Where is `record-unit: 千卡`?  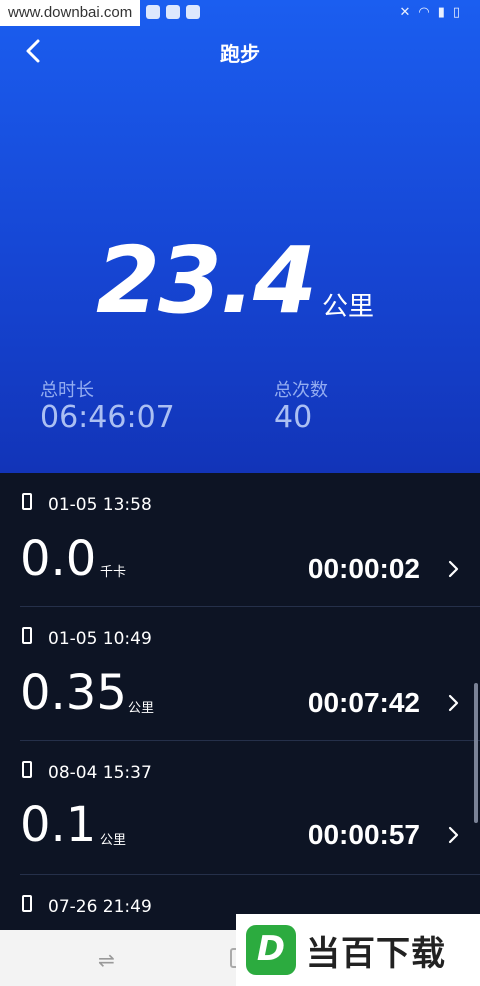
record-unit: 千卡 is located at coordinates (113, 572).